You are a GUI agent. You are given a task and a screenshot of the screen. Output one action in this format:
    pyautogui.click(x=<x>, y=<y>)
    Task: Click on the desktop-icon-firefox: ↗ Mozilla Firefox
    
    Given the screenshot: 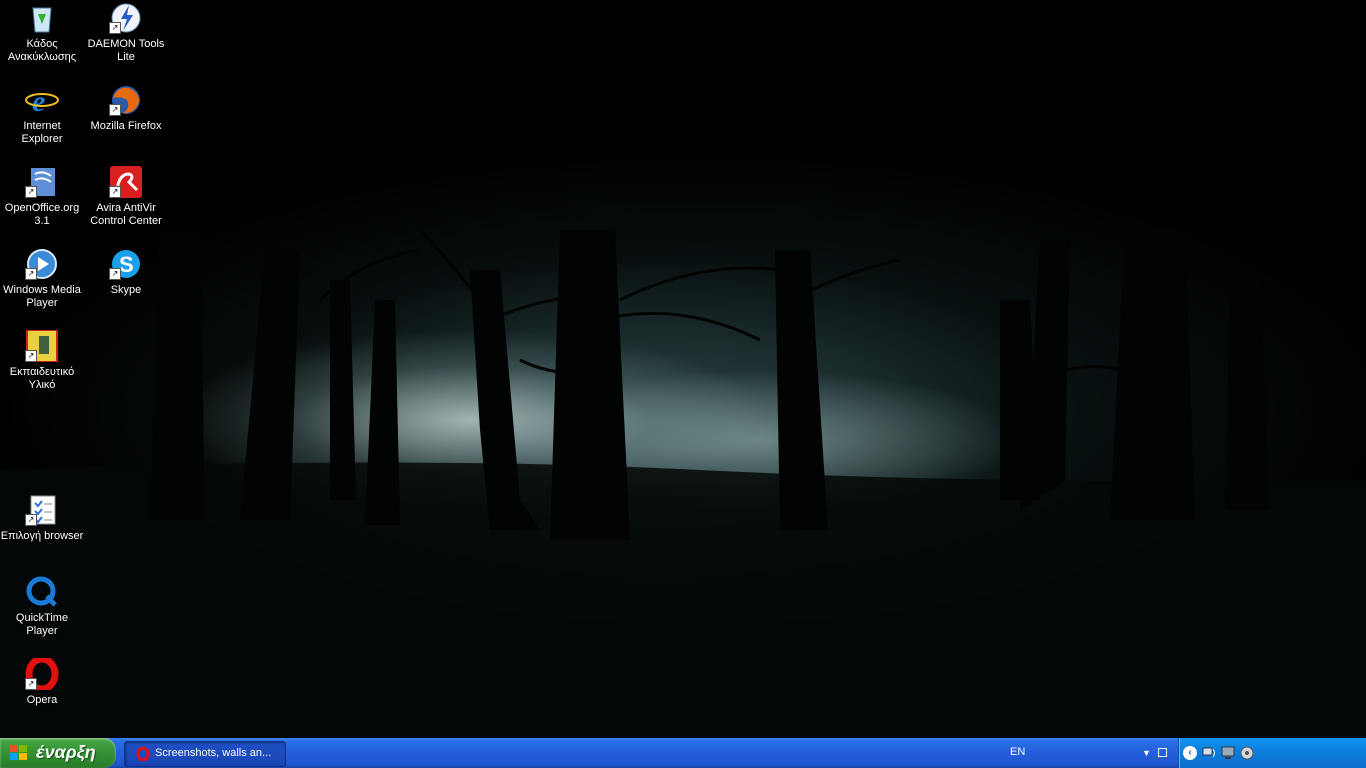 What is the action you would take?
    pyautogui.click(x=126, y=108)
    